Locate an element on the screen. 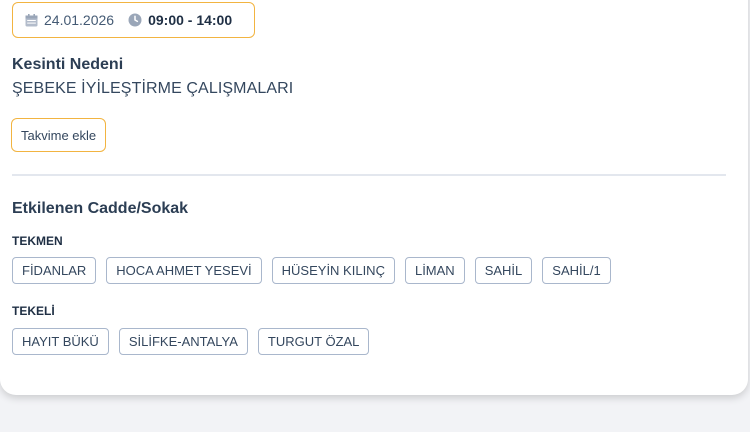 This screenshot has height=432, width=750. reason-label: Kesinti Nedeni is located at coordinates (68, 64).